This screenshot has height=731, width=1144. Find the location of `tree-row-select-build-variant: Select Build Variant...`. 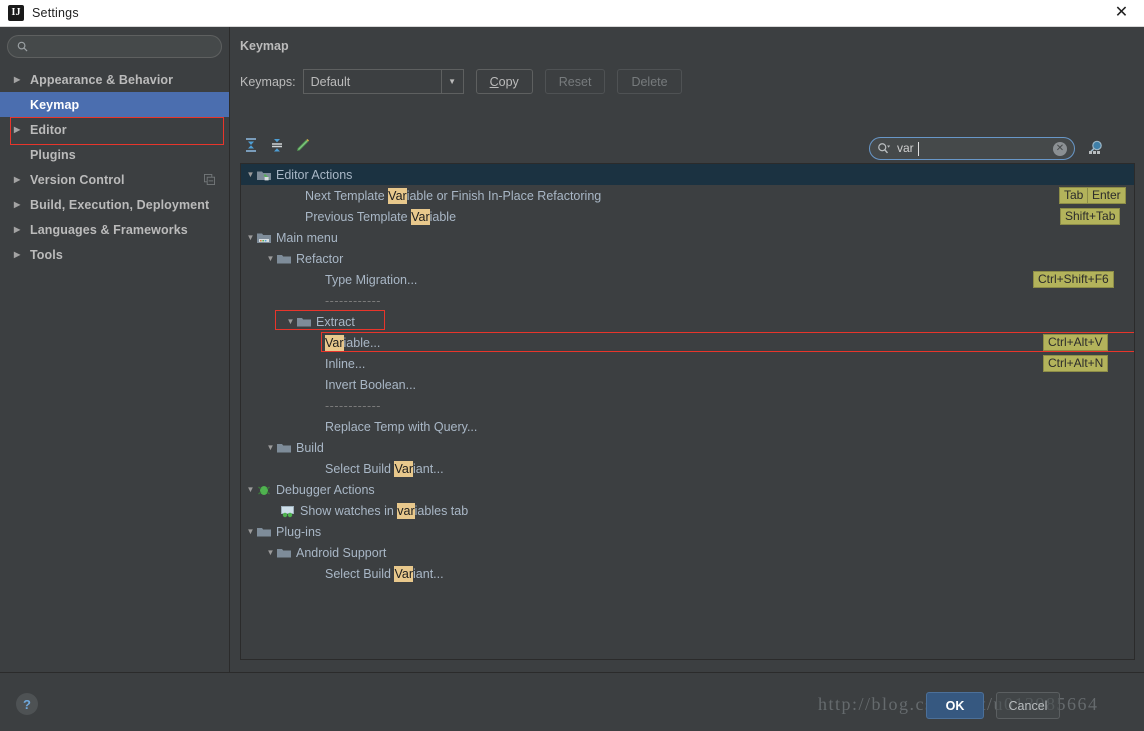

tree-row-select-build-variant: Select Build Variant... is located at coordinates (687, 468).